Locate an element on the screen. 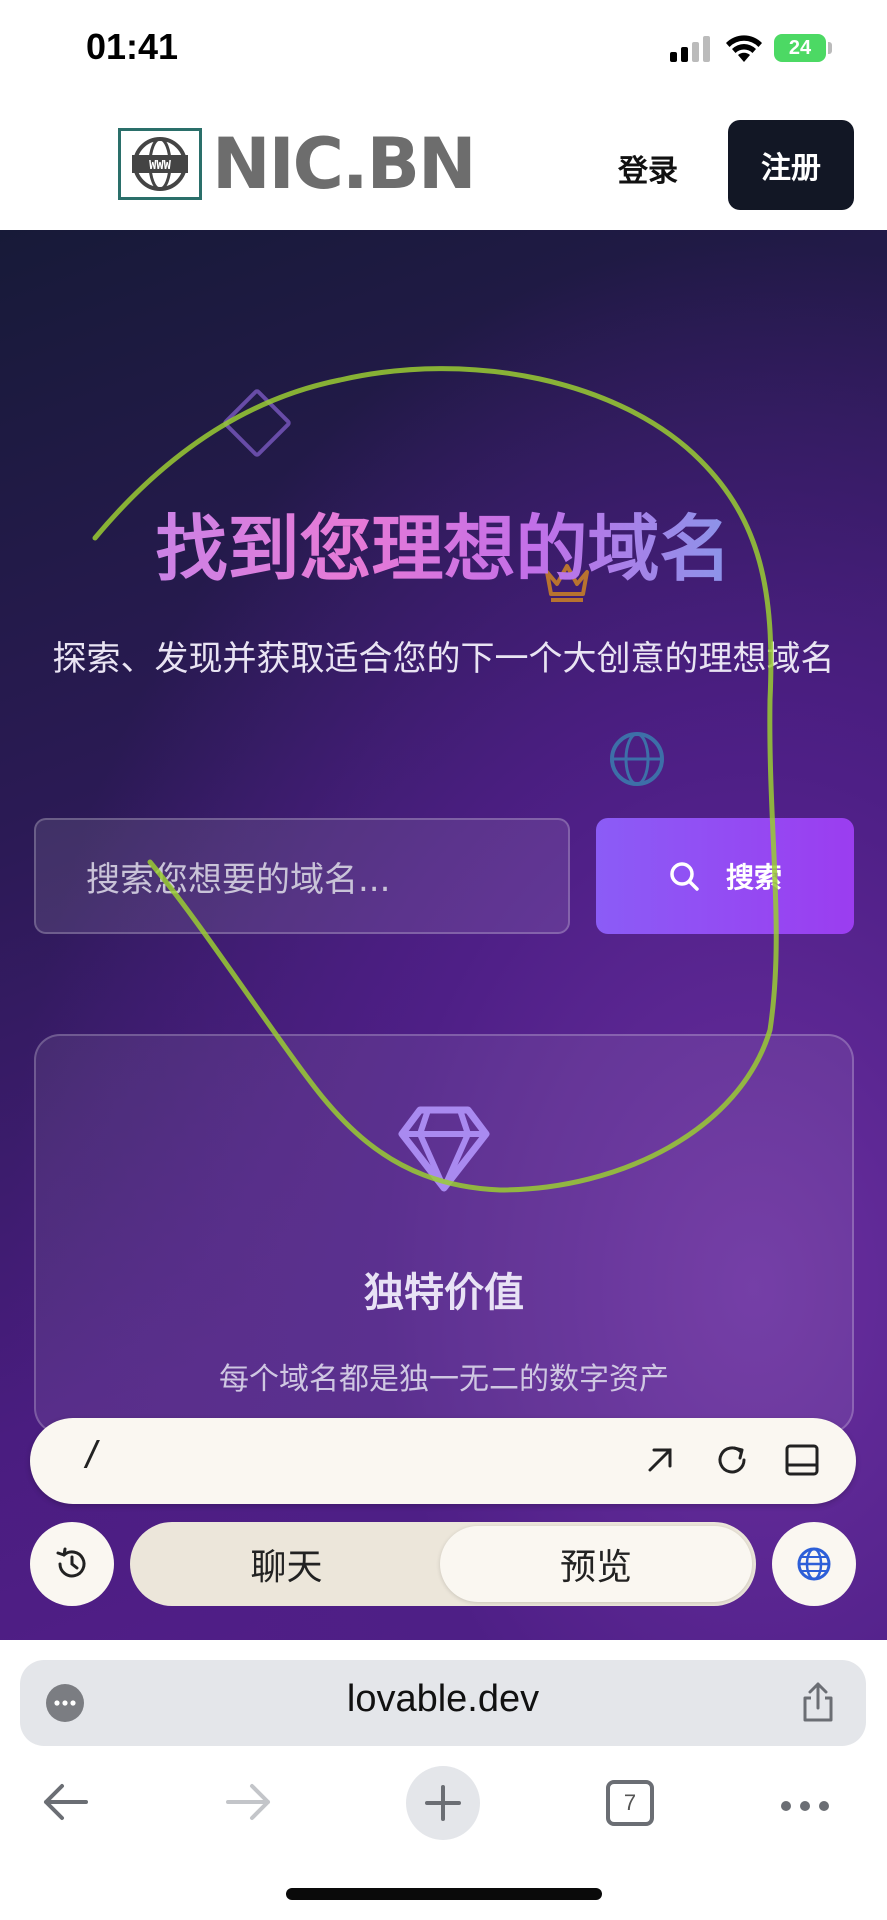 The image size is (887, 1920). tabs-button: 7 is located at coordinates (630, 1803).